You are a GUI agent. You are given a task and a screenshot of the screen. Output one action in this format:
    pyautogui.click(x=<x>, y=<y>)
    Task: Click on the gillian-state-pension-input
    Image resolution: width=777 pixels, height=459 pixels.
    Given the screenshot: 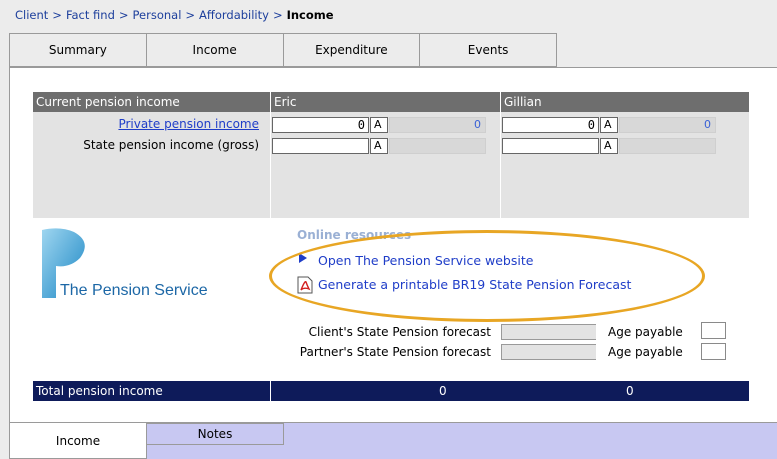 What is the action you would take?
    pyautogui.click(x=550, y=146)
    